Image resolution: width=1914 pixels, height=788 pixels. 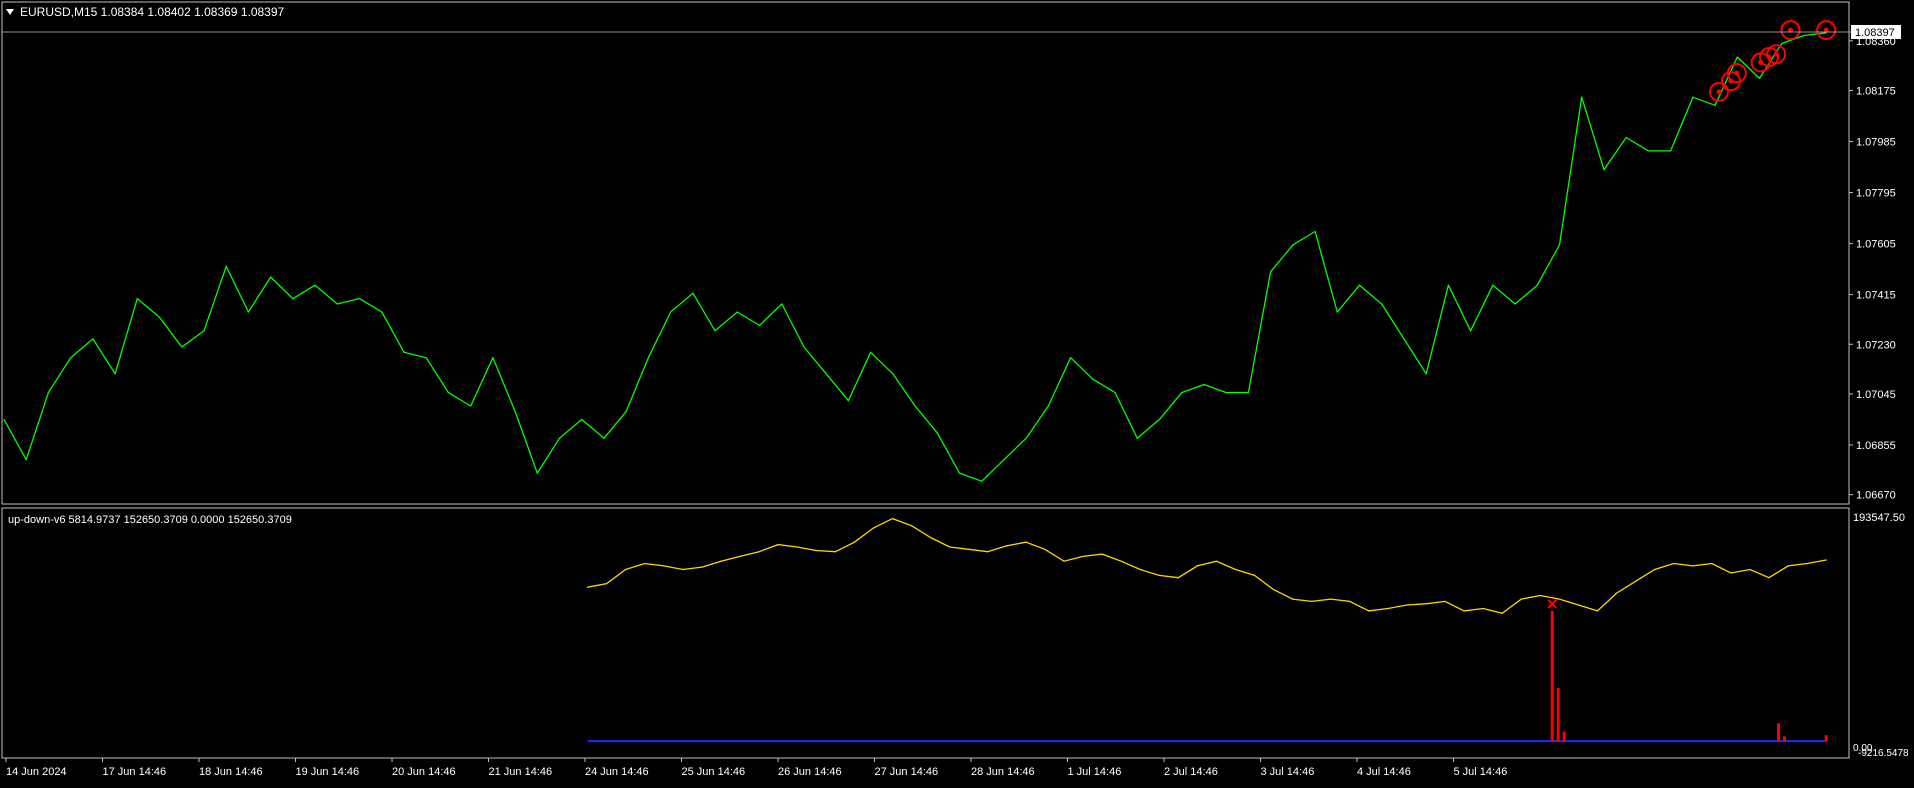 What do you see at coordinates (10, 12) in the screenshot?
I see `triangle-down-icon` at bounding box center [10, 12].